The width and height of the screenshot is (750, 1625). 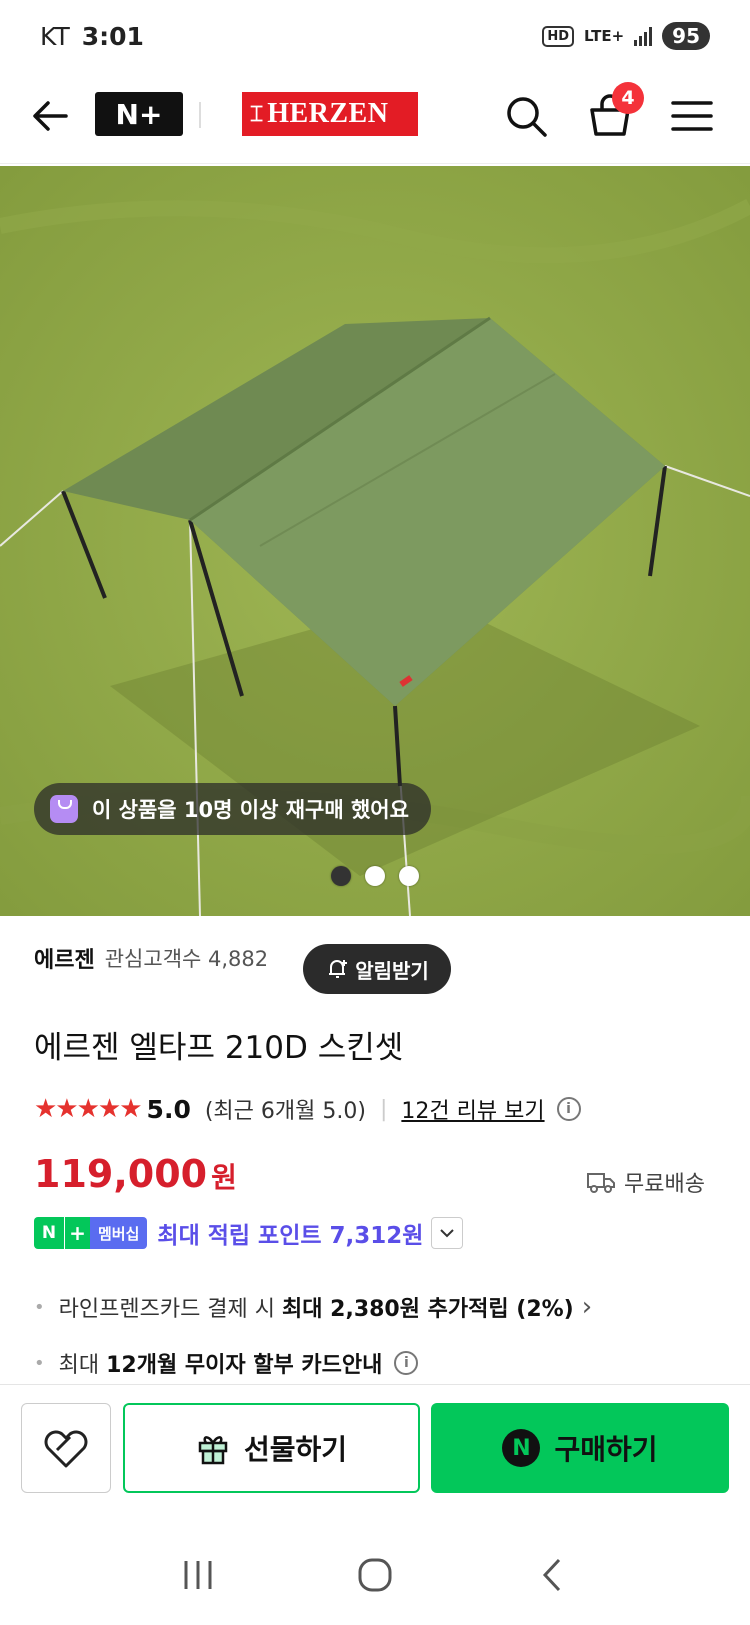 I want to click on max-points-text: 최대 적립 포인트 7,312원, so click(x=290, y=1236).